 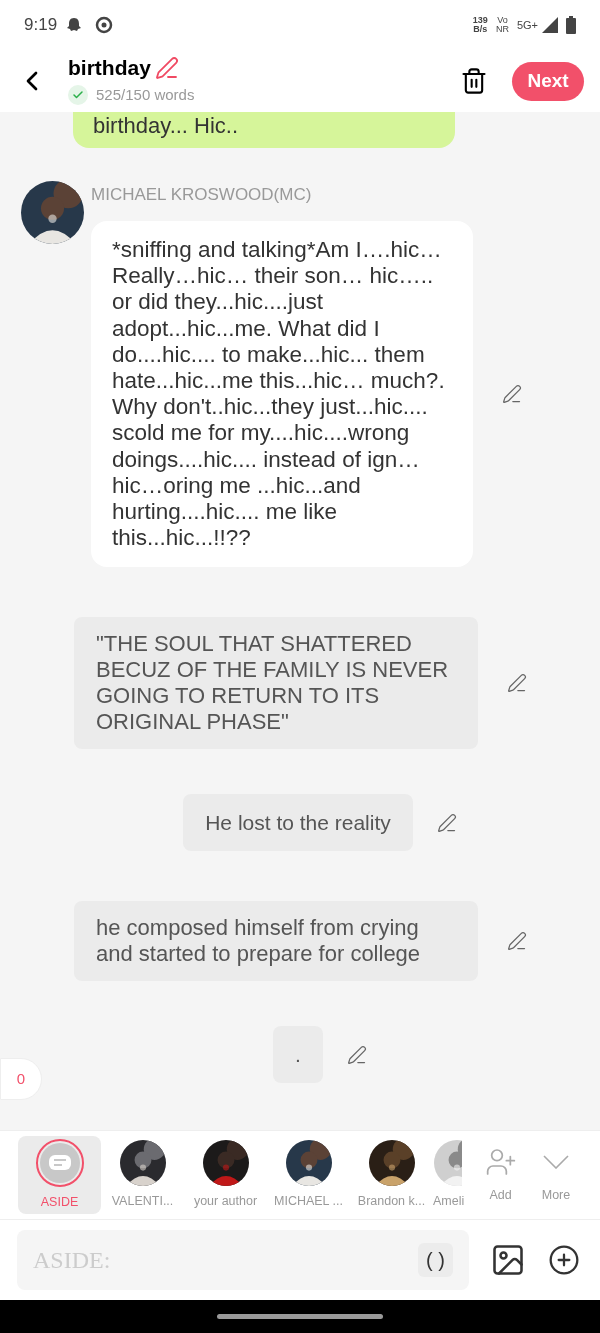 What do you see at coordinates (527, 25) in the screenshot?
I see `network-label: 5G+` at bounding box center [527, 25].